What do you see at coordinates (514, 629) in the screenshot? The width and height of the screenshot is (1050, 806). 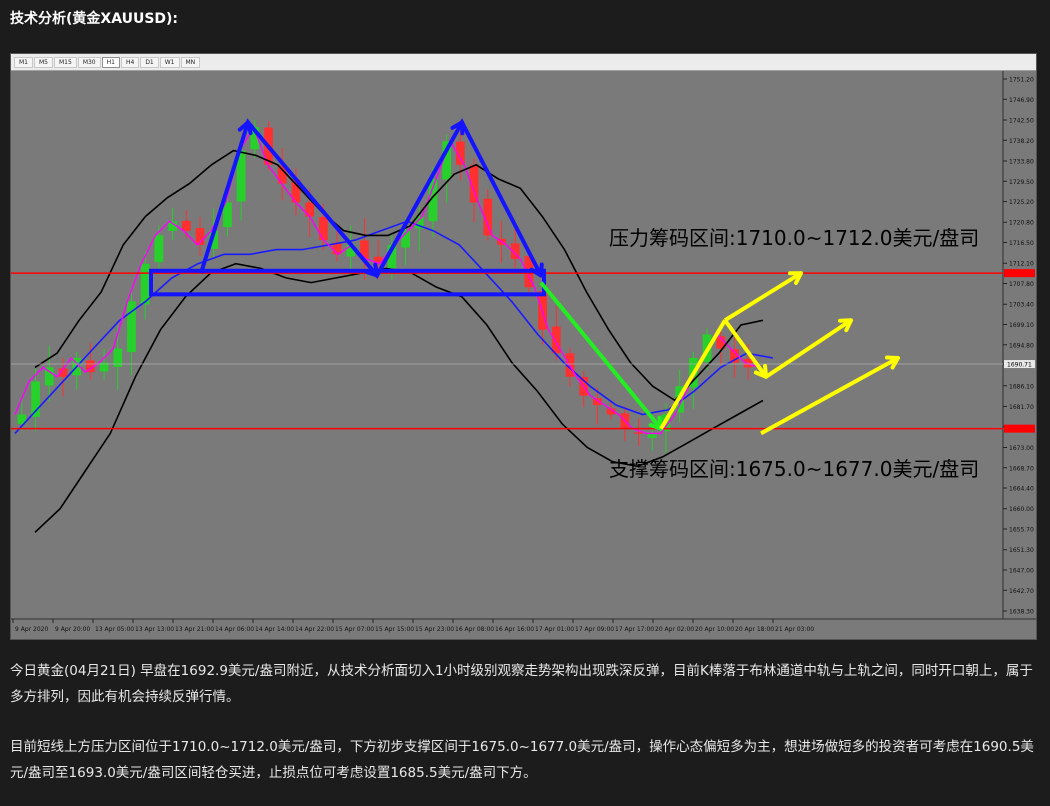 I see `x-tick-label: 16 Apr 16:00` at bounding box center [514, 629].